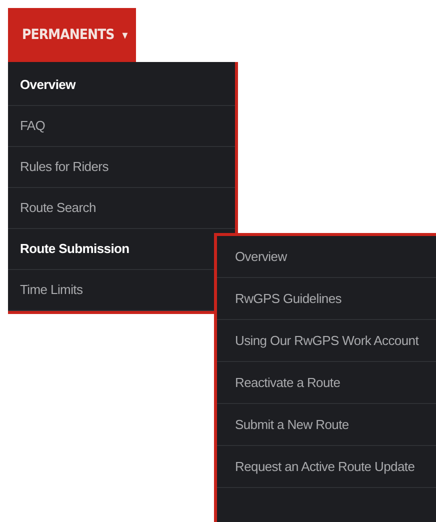  What do you see at coordinates (326, 467) in the screenshot?
I see `submenu-item: Request an Active Route Update` at bounding box center [326, 467].